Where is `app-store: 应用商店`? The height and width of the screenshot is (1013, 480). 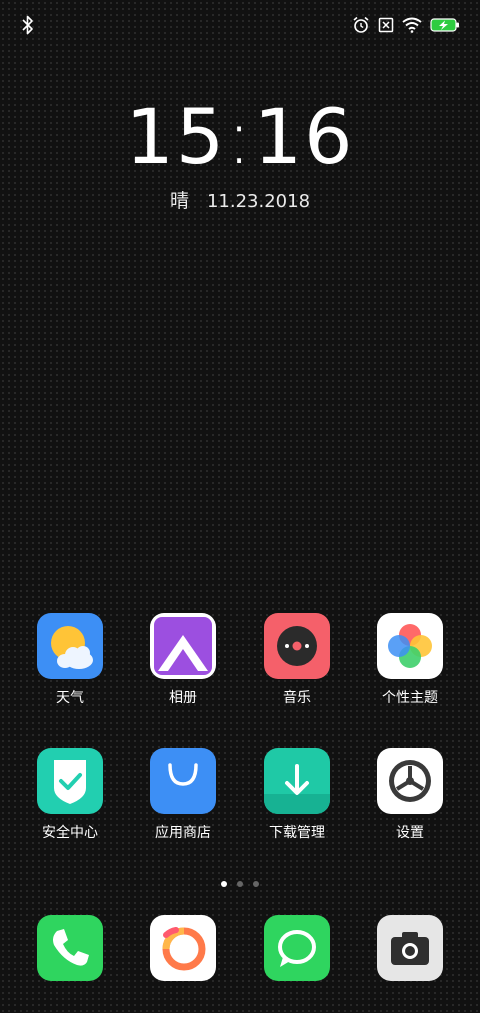 app-store: 应用商店 is located at coordinates (183, 795).